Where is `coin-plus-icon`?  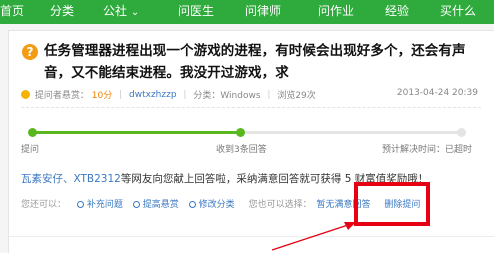
coin-plus-icon is located at coordinates (136, 204).